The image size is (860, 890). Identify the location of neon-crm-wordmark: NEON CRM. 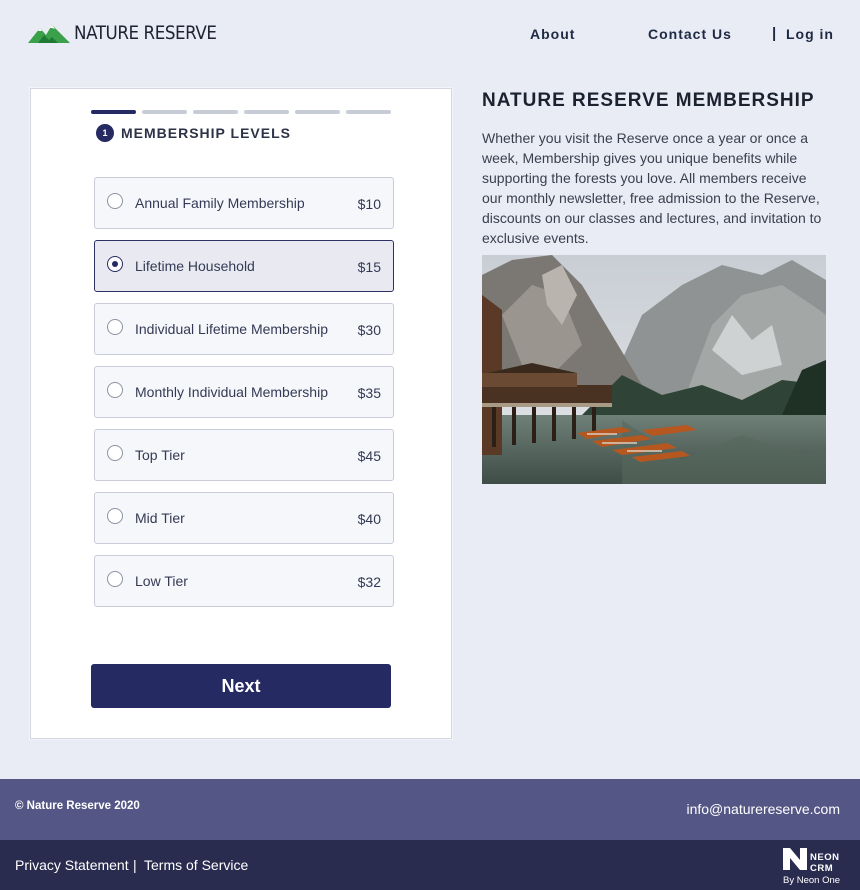
(824, 863).